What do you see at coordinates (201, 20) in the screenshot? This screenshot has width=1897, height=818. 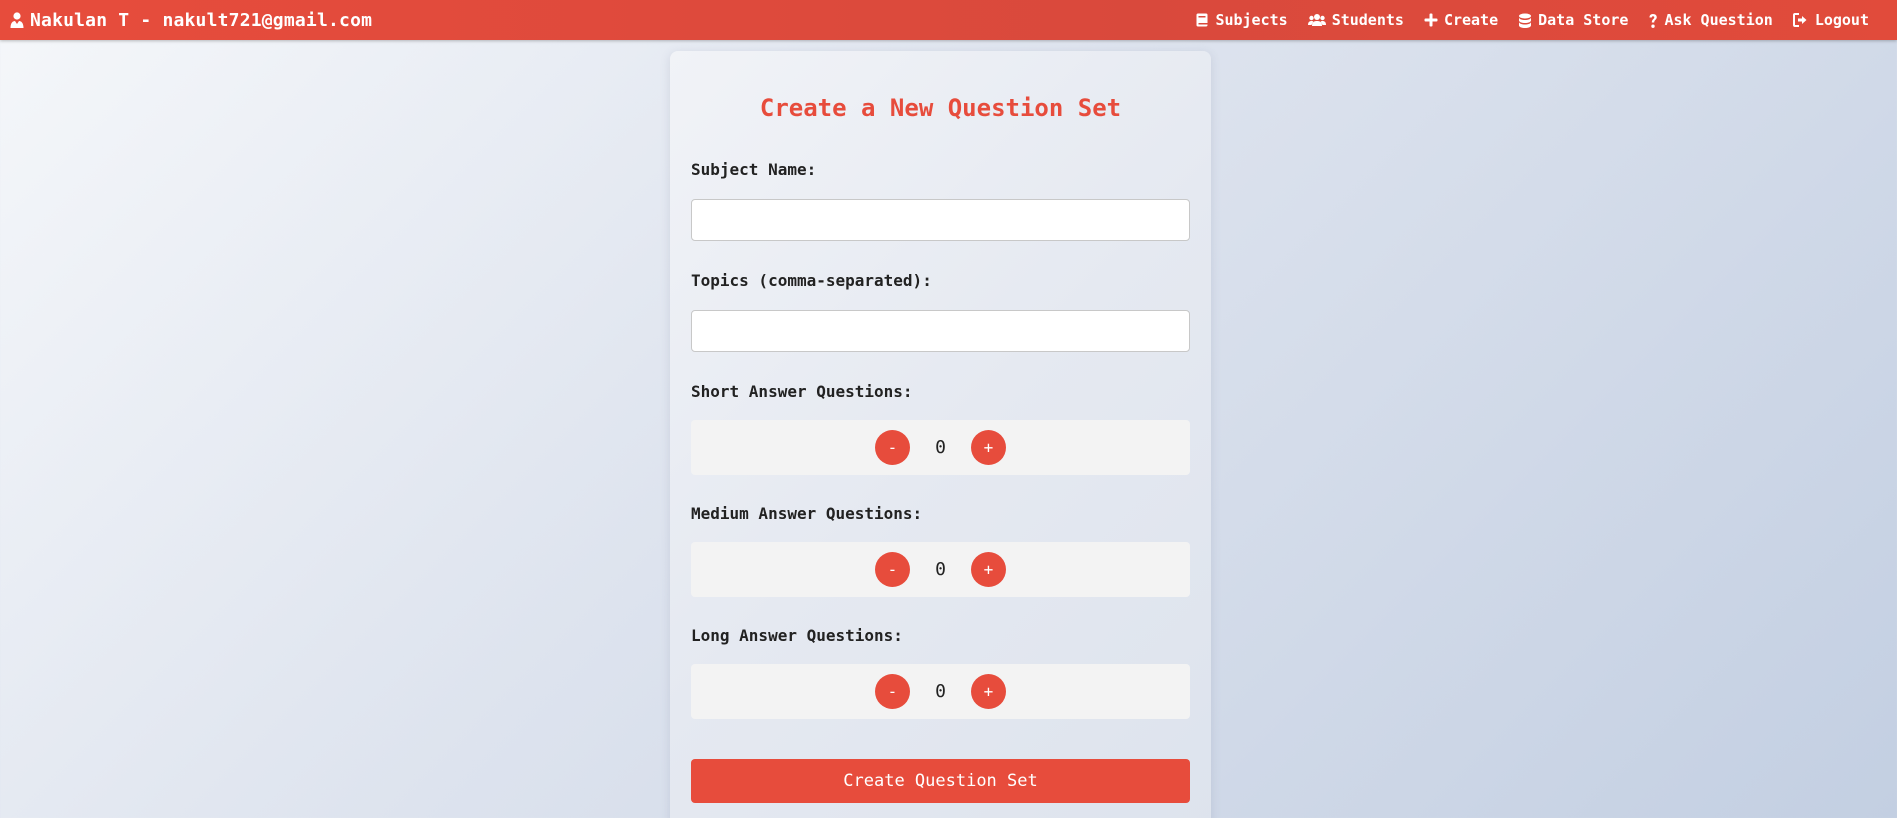 I see `user-name-email: Nakulan T - nakult721@gmail.com` at bounding box center [201, 20].